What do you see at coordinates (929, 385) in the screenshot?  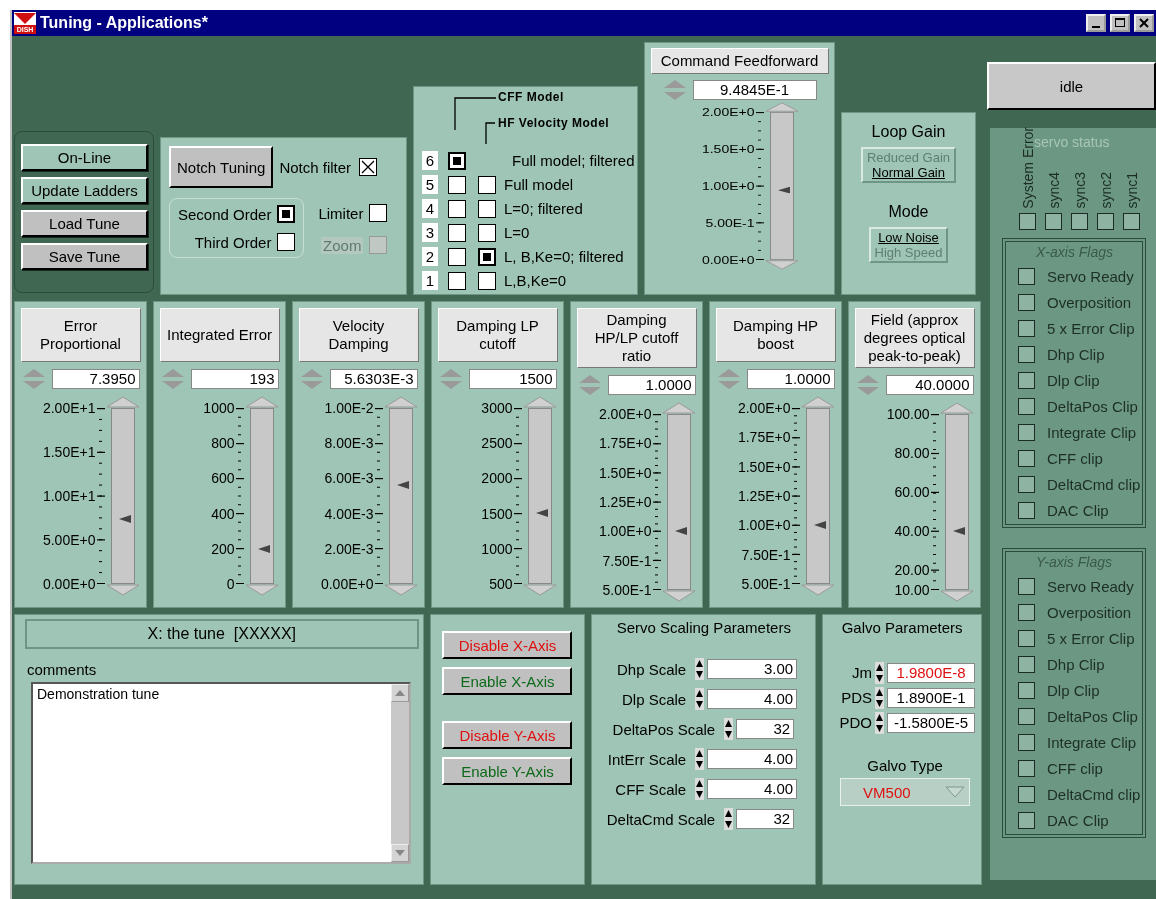 I see `value-field: 40.0000` at bounding box center [929, 385].